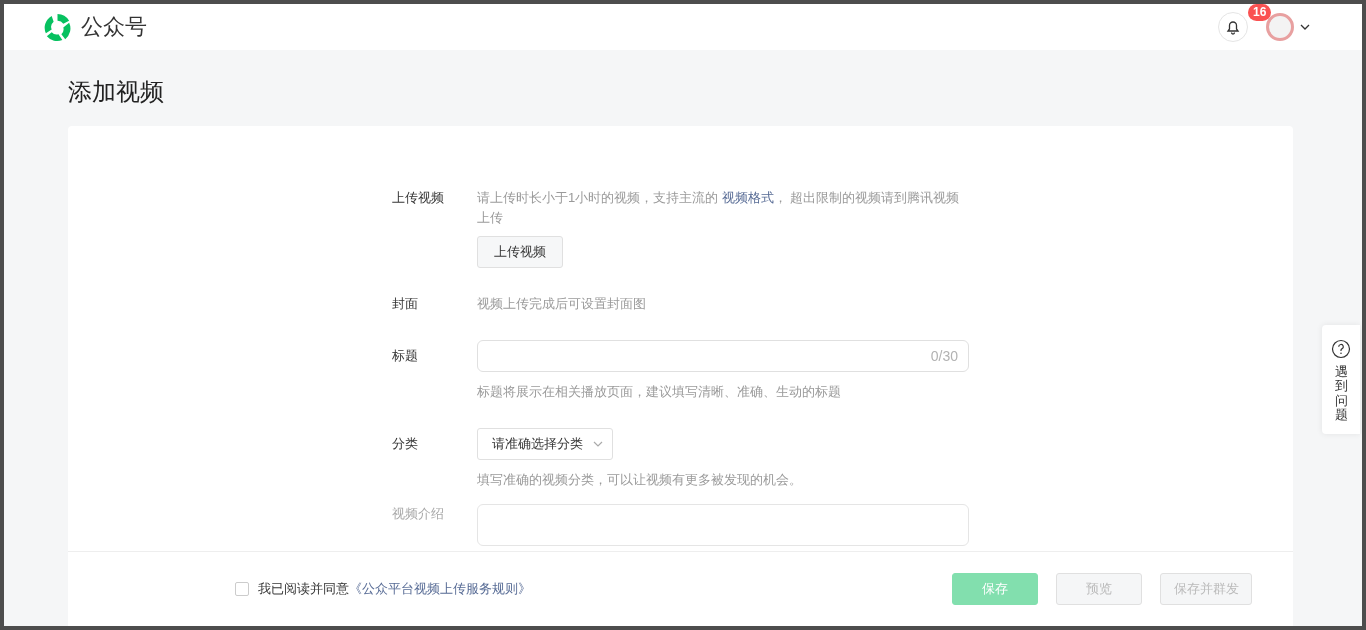 The height and width of the screenshot is (630, 1366). Describe the element at coordinates (562, 304) in the screenshot. I see `cover-hint: 视频上传完成后可设置封面图` at that location.